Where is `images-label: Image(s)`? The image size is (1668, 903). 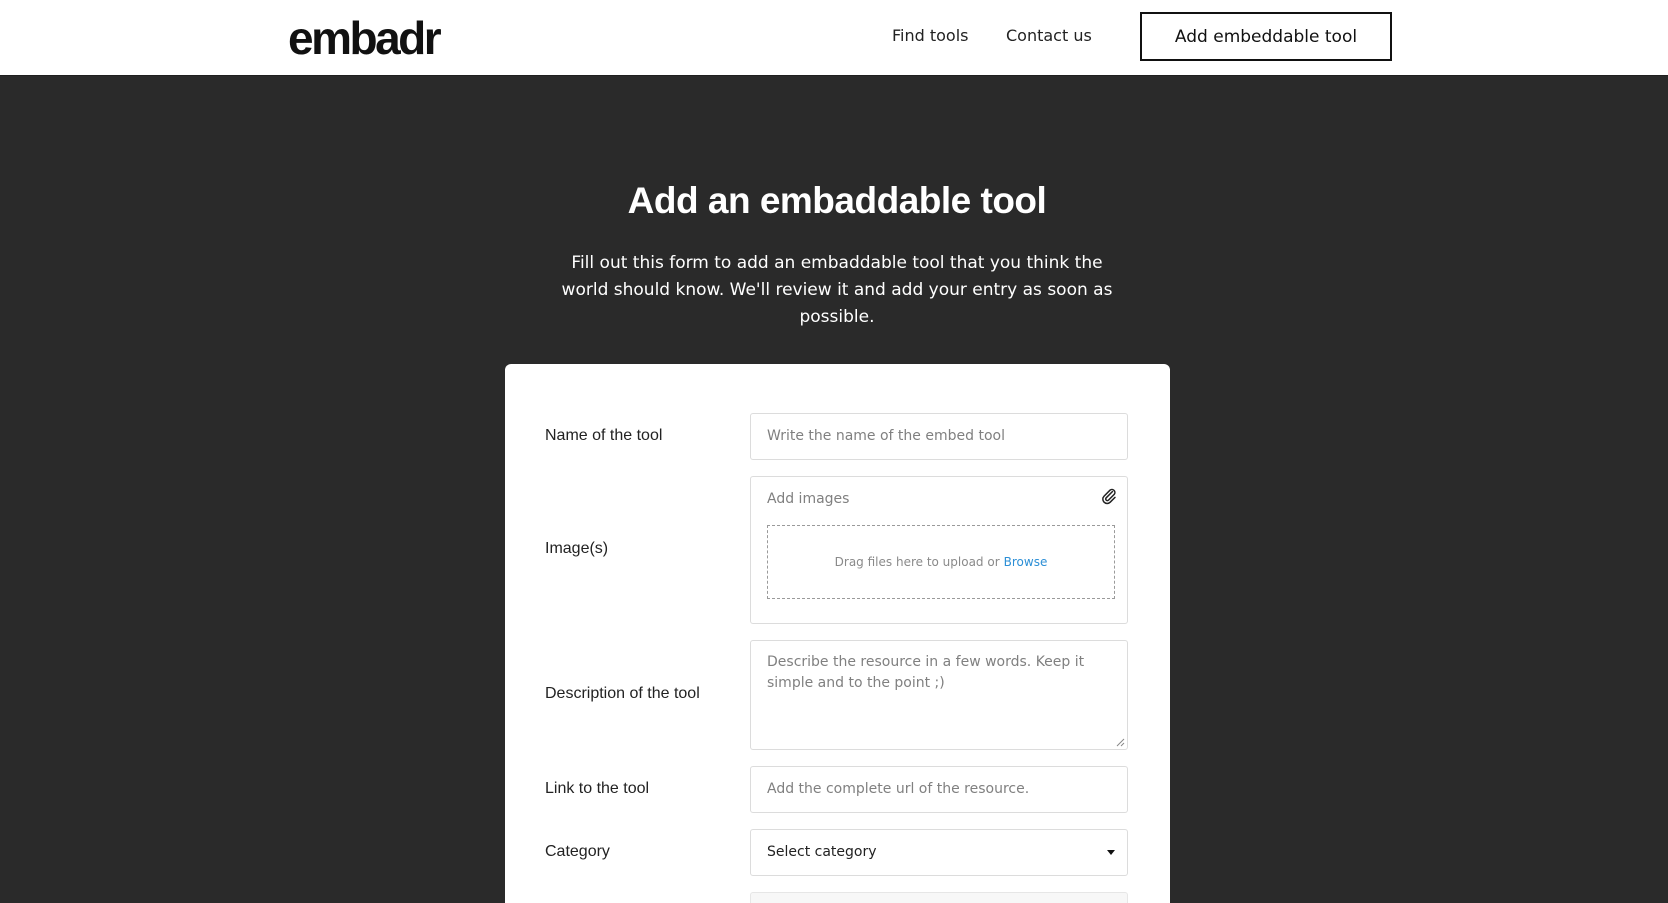
images-label: Image(s) is located at coordinates (577, 548).